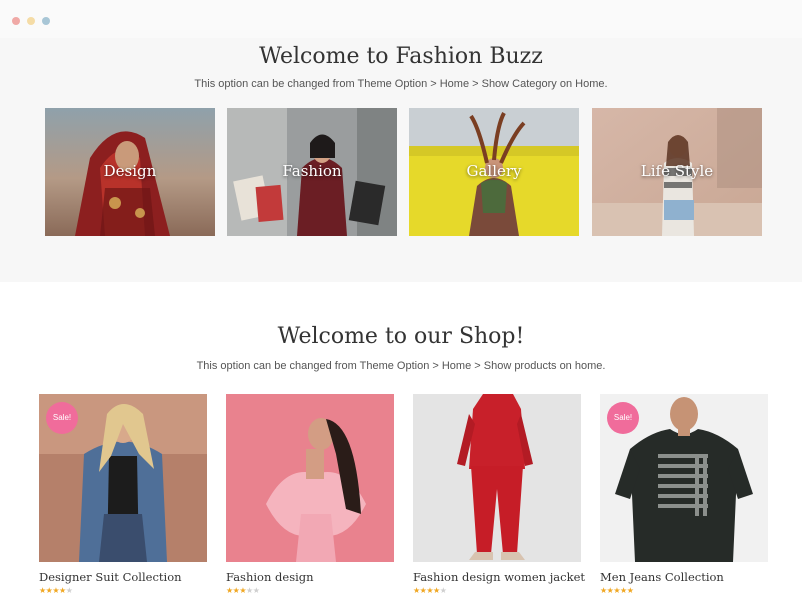 This screenshot has height=602, width=802. I want to click on product-photo-red-suit, so click(497, 478).